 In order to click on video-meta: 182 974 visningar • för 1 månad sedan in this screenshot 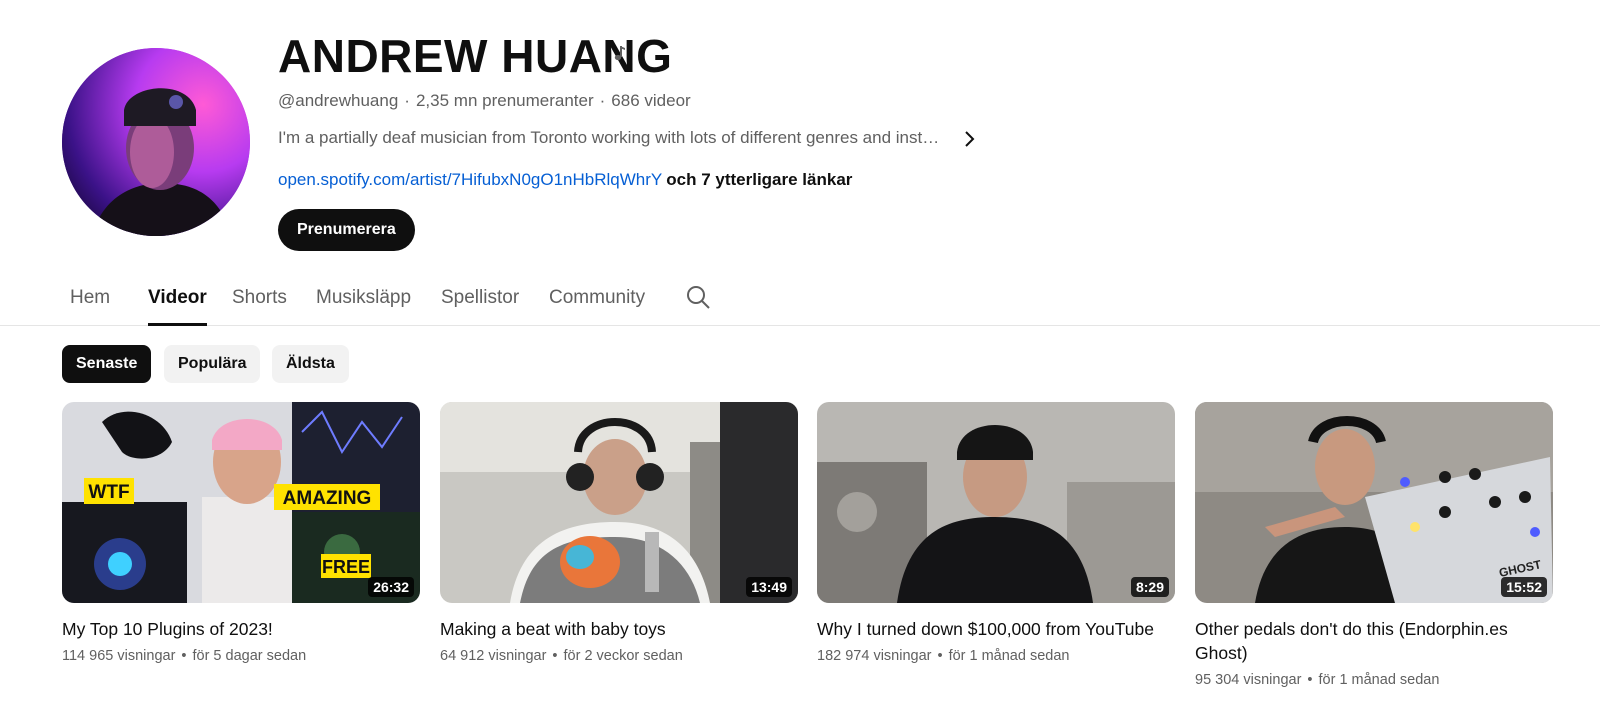, I will do `click(996, 656)`.